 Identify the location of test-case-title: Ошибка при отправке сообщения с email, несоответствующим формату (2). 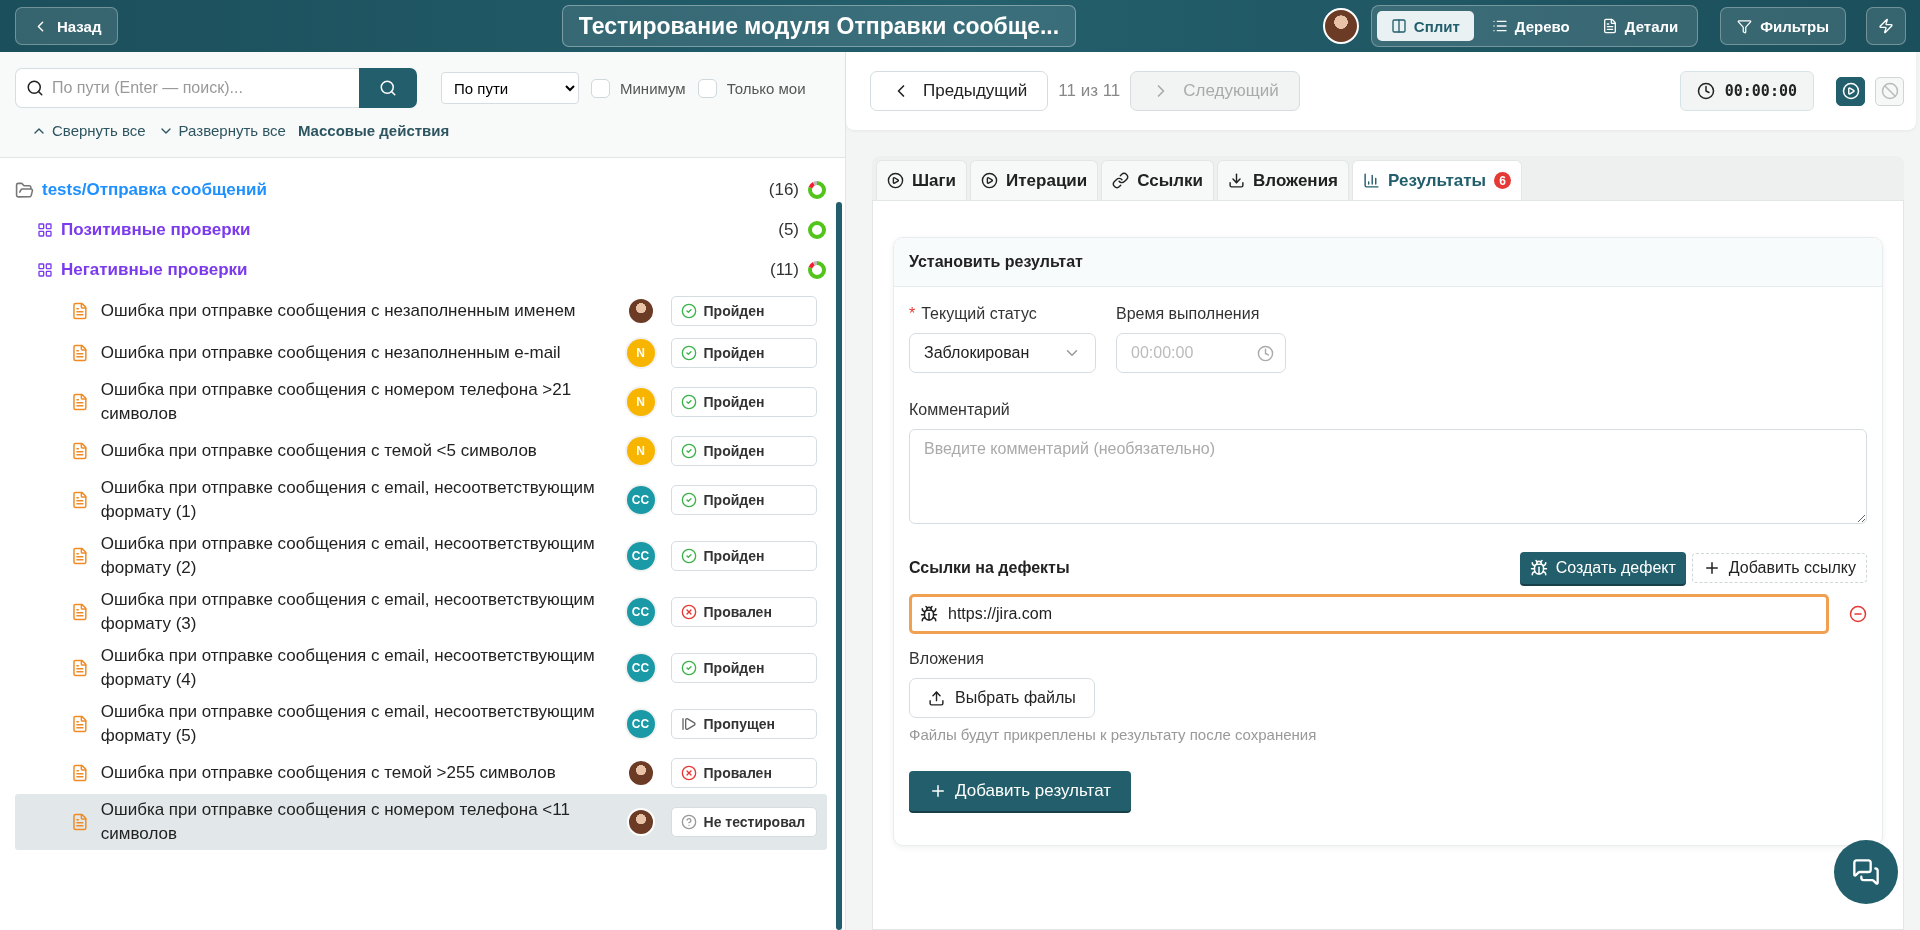
(348, 556).